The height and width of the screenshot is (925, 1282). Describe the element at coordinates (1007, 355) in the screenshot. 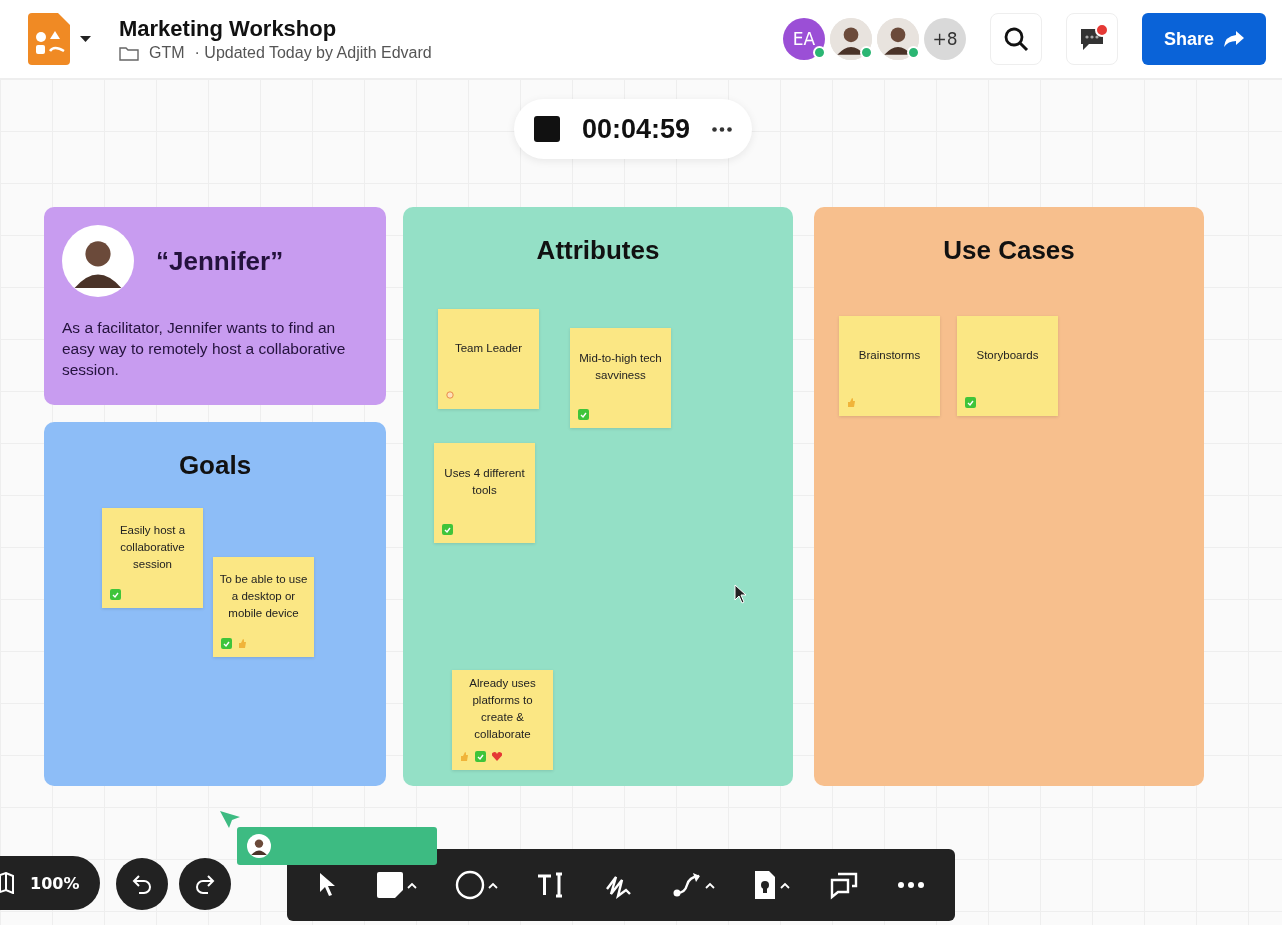

I see `note-text: Storyboards` at that location.